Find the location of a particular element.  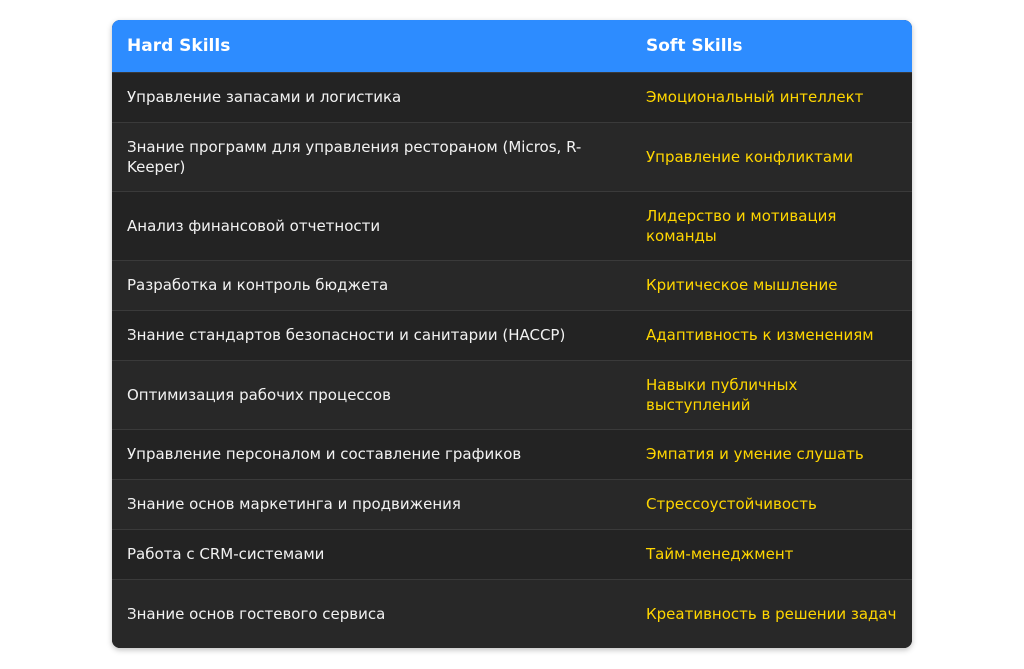

header-row: Hard Skills Soft Skills is located at coordinates (512, 46).